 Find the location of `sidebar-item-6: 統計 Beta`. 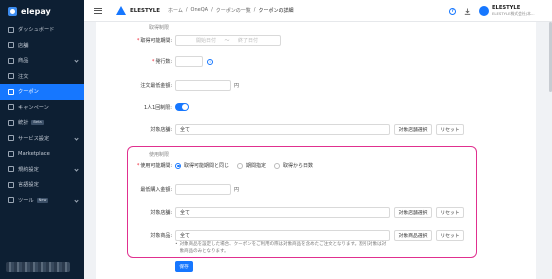

sidebar-item-6: 統計 Beta is located at coordinates (42, 123).